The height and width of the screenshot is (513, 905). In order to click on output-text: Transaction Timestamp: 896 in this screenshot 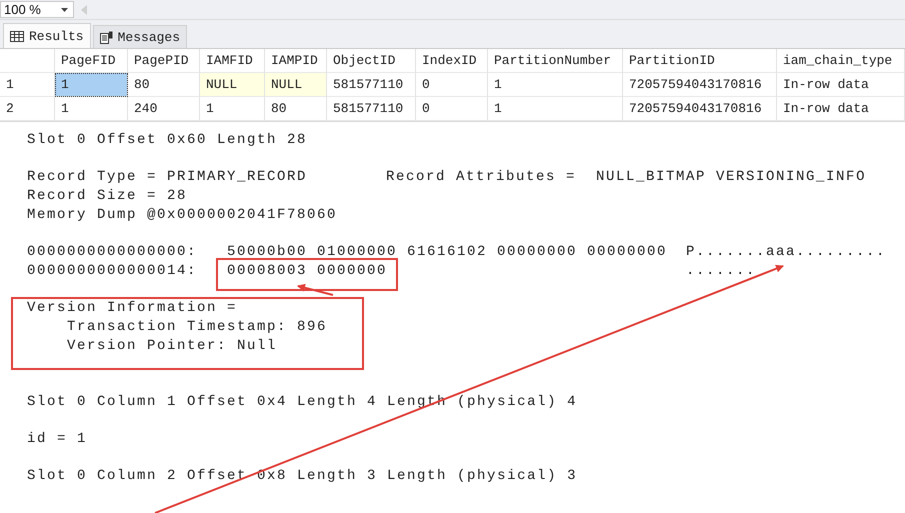, I will do `click(197, 327)`.